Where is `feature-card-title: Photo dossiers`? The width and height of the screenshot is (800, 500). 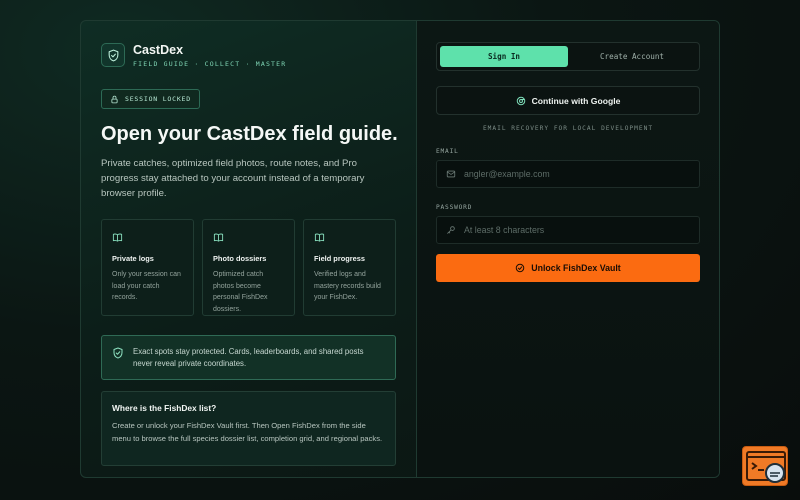 feature-card-title: Photo dossiers is located at coordinates (240, 258).